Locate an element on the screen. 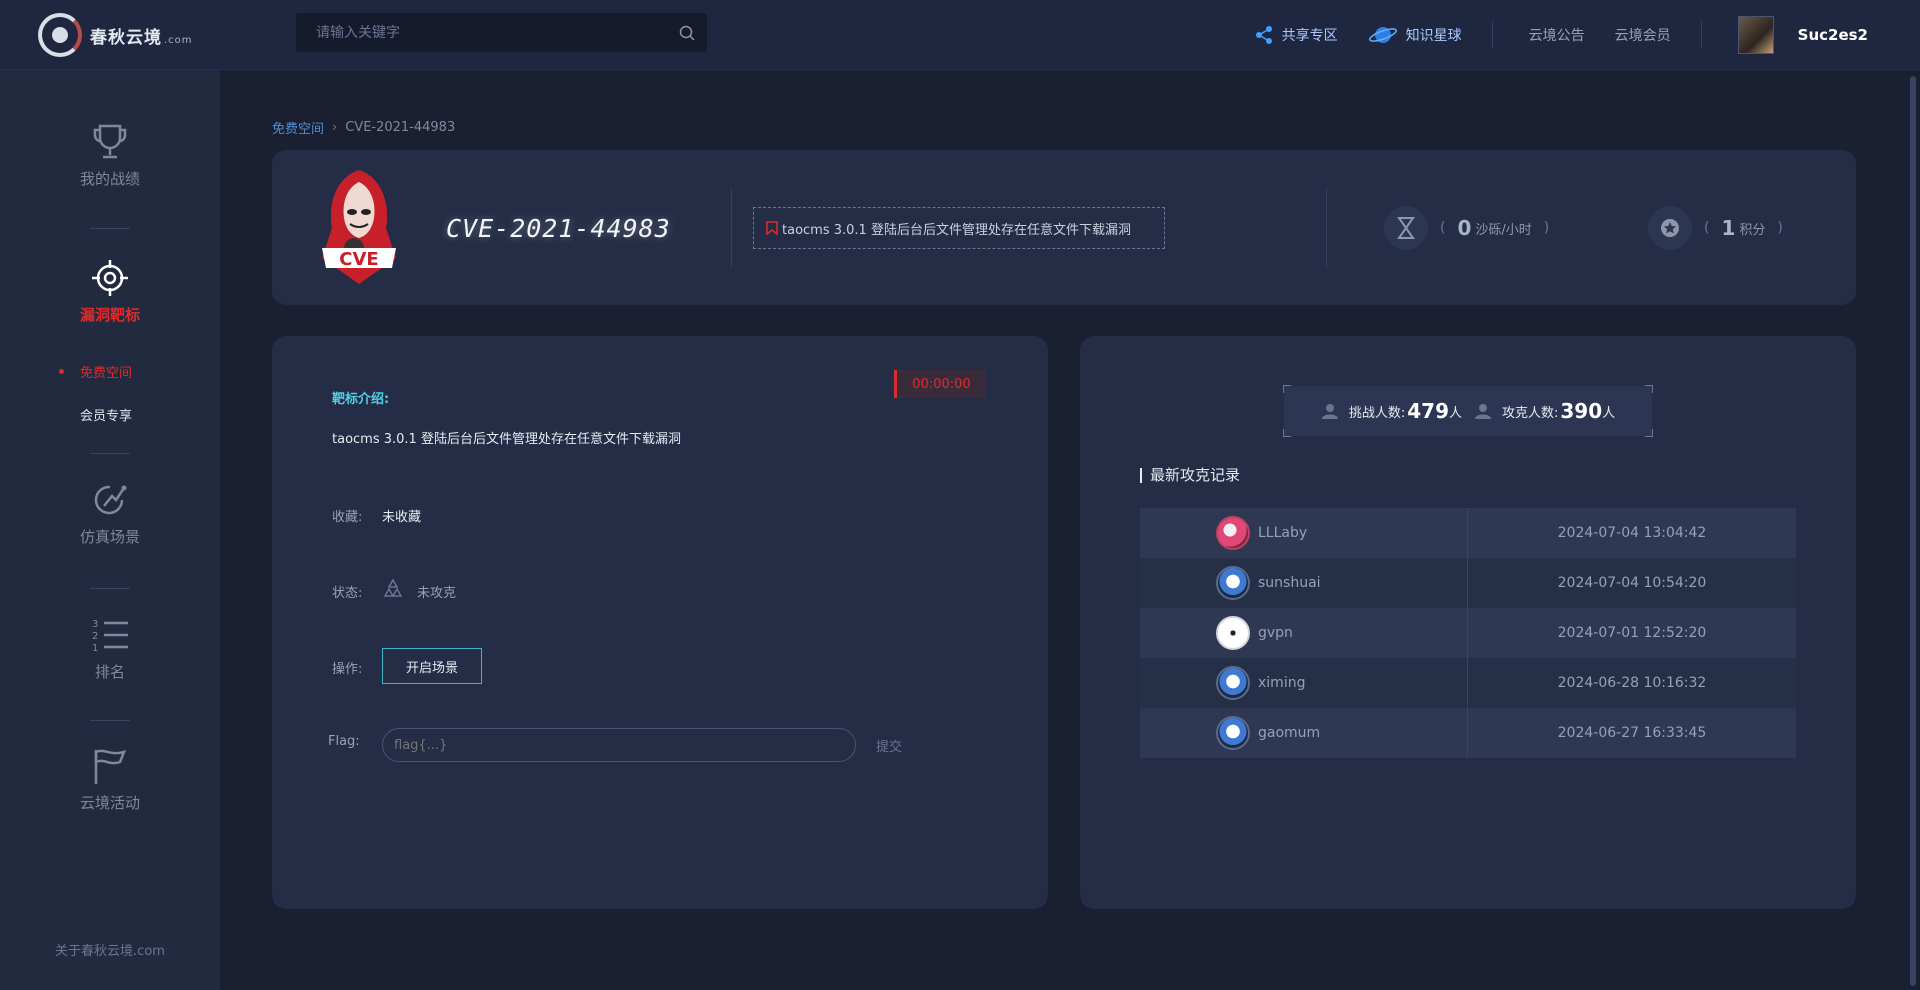 The height and width of the screenshot is (990, 1920). target-icon is located at coordinates (110, 278).